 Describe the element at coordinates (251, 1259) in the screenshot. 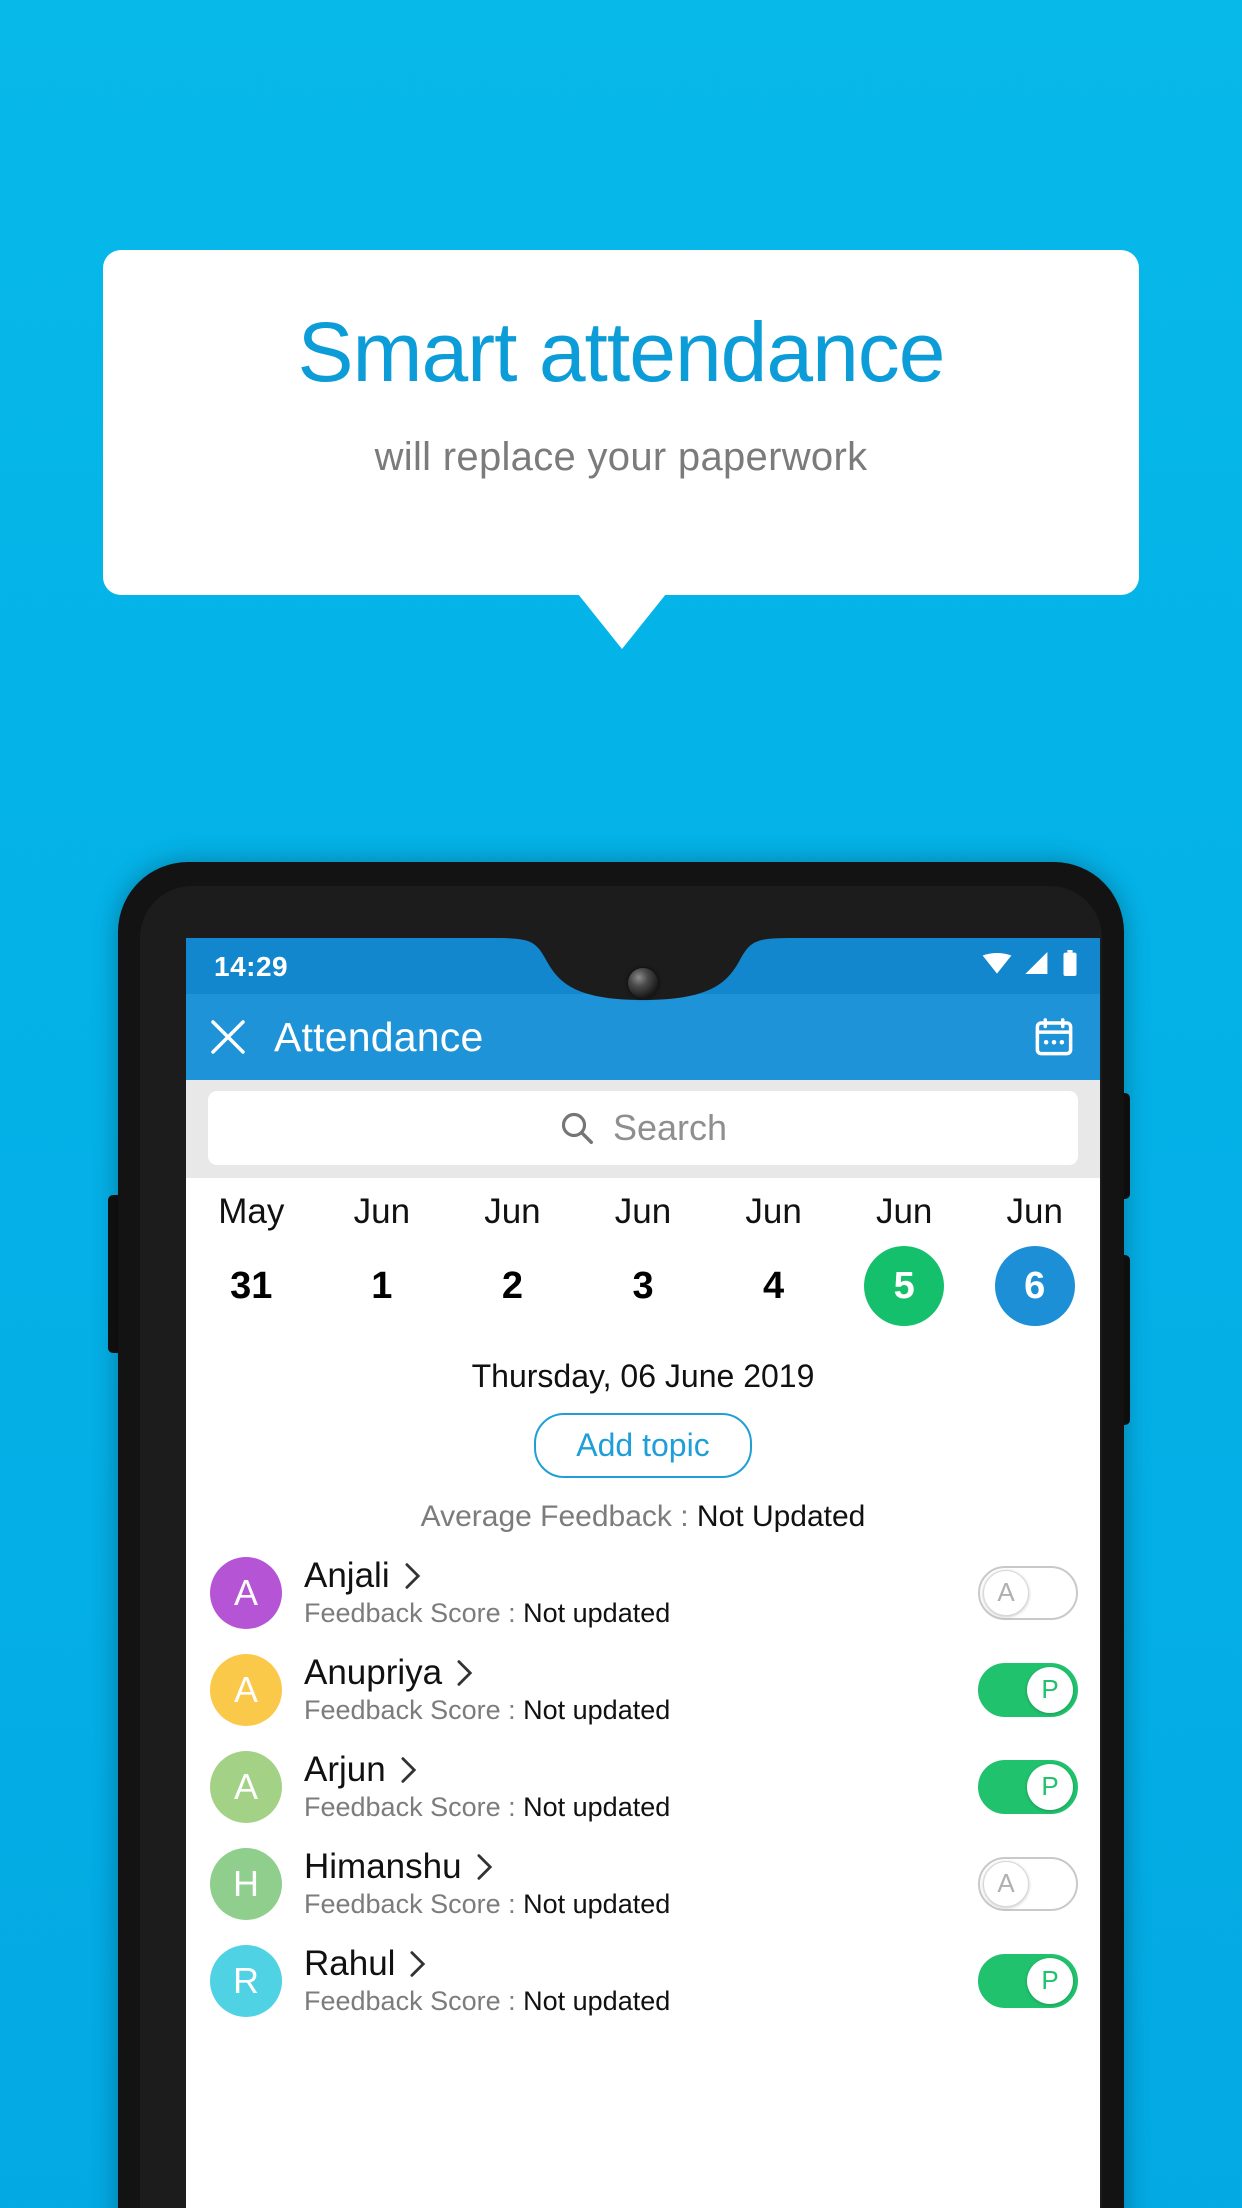

I see `date-cell: May 31` at that location.